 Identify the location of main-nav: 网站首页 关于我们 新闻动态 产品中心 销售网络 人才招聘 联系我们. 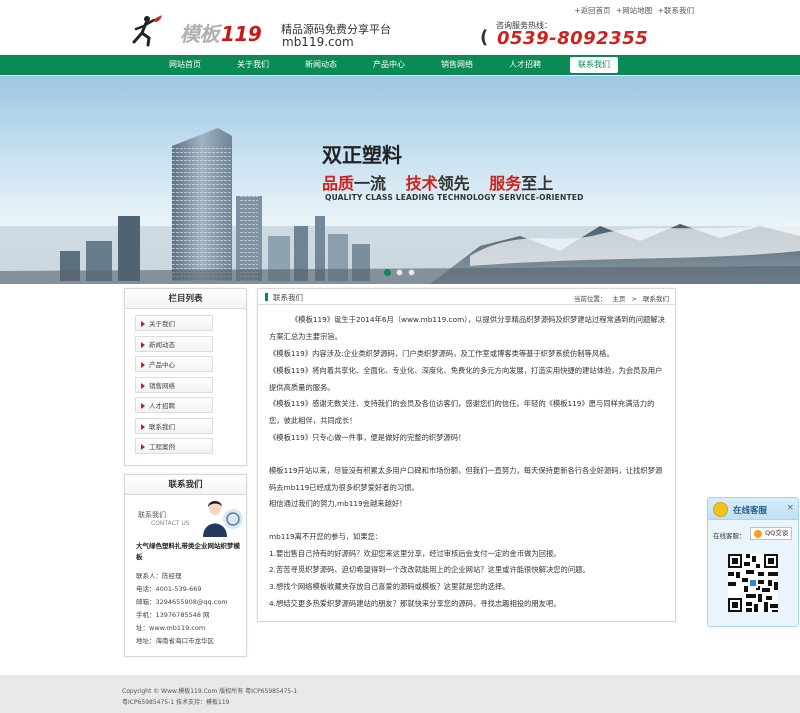
(400, 65).